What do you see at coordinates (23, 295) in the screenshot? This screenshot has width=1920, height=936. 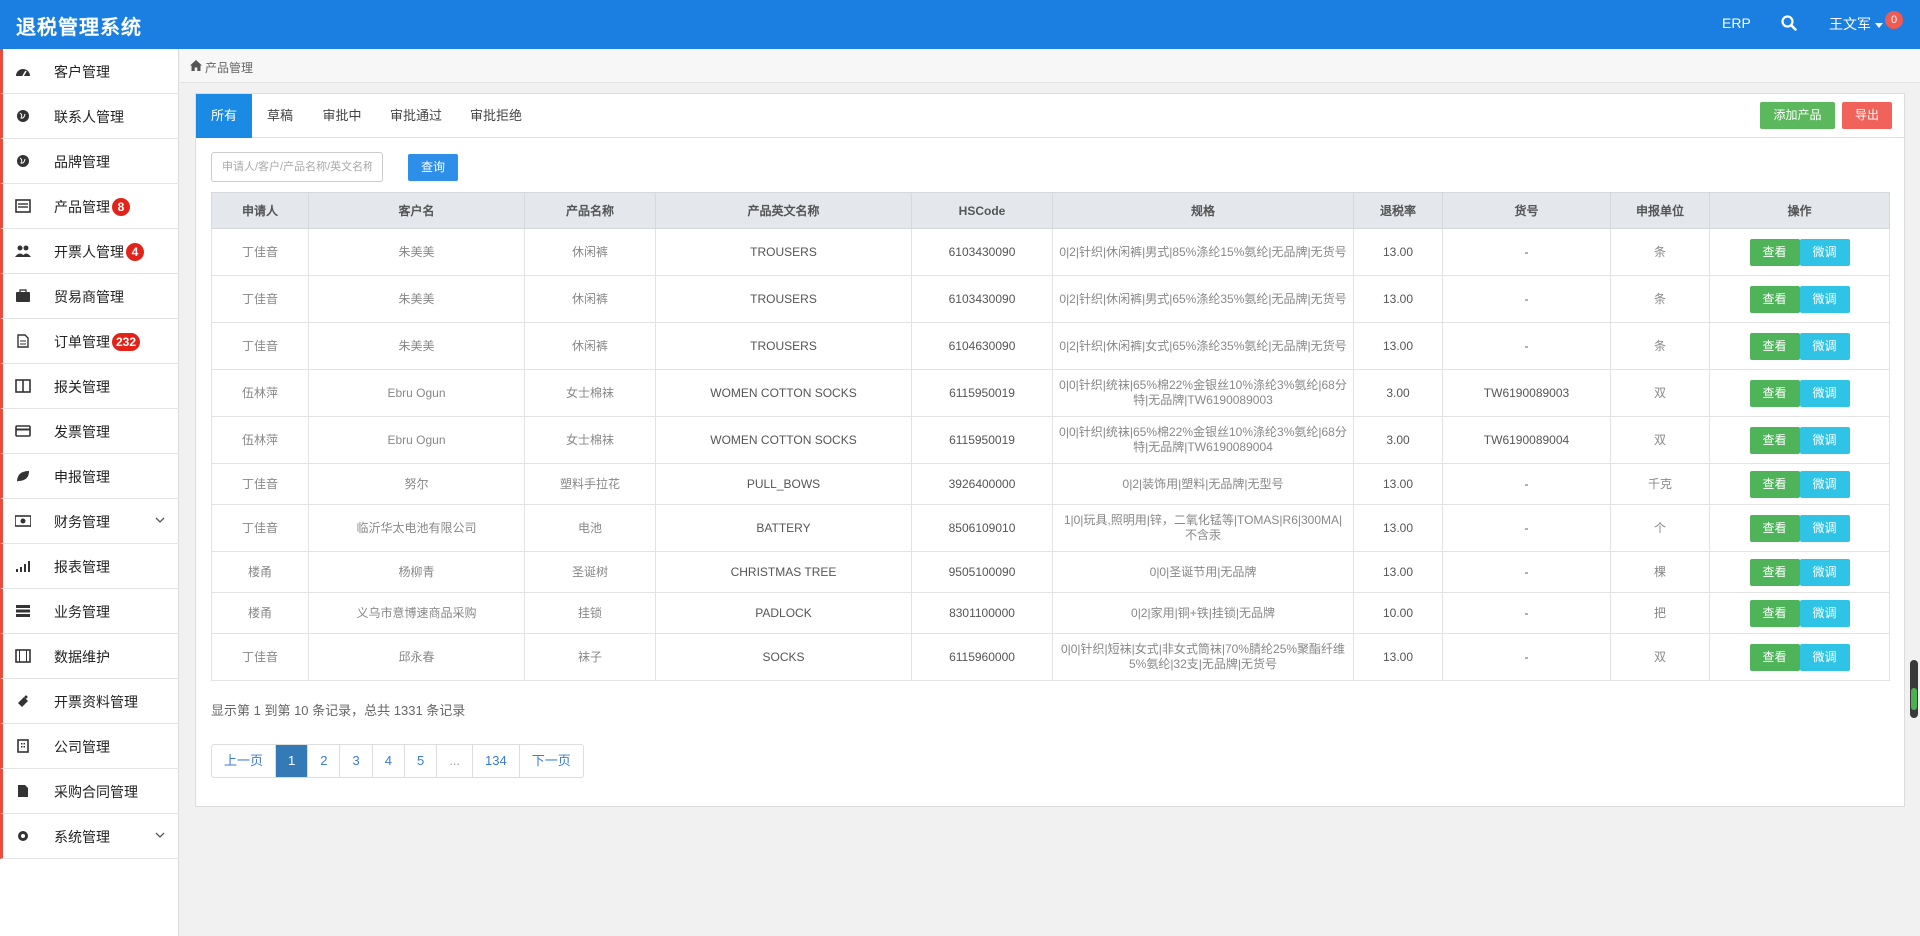 I see `briefcase-icon` at bounding box center [23, 295].